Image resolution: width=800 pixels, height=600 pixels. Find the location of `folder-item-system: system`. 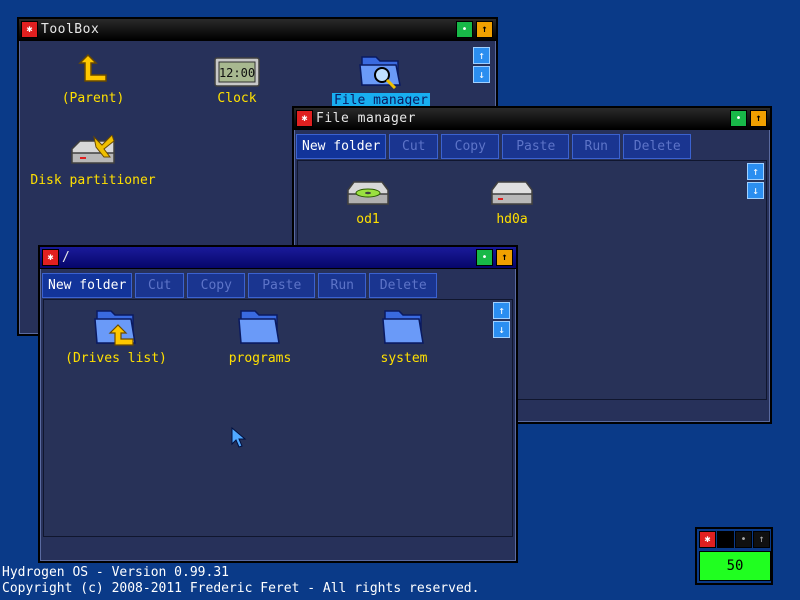

folder-item-system: system is located at coordinates (404, 335).